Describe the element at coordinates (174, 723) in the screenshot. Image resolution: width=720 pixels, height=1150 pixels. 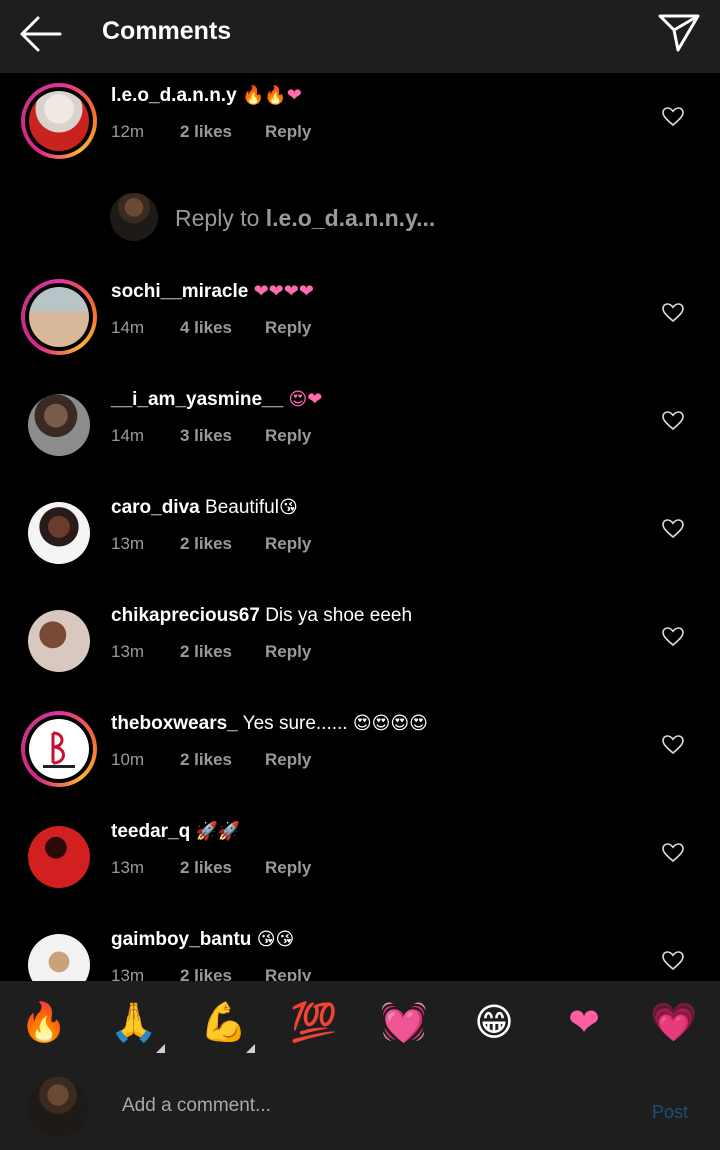
I see `comment-username: theboxwears_` at that location.